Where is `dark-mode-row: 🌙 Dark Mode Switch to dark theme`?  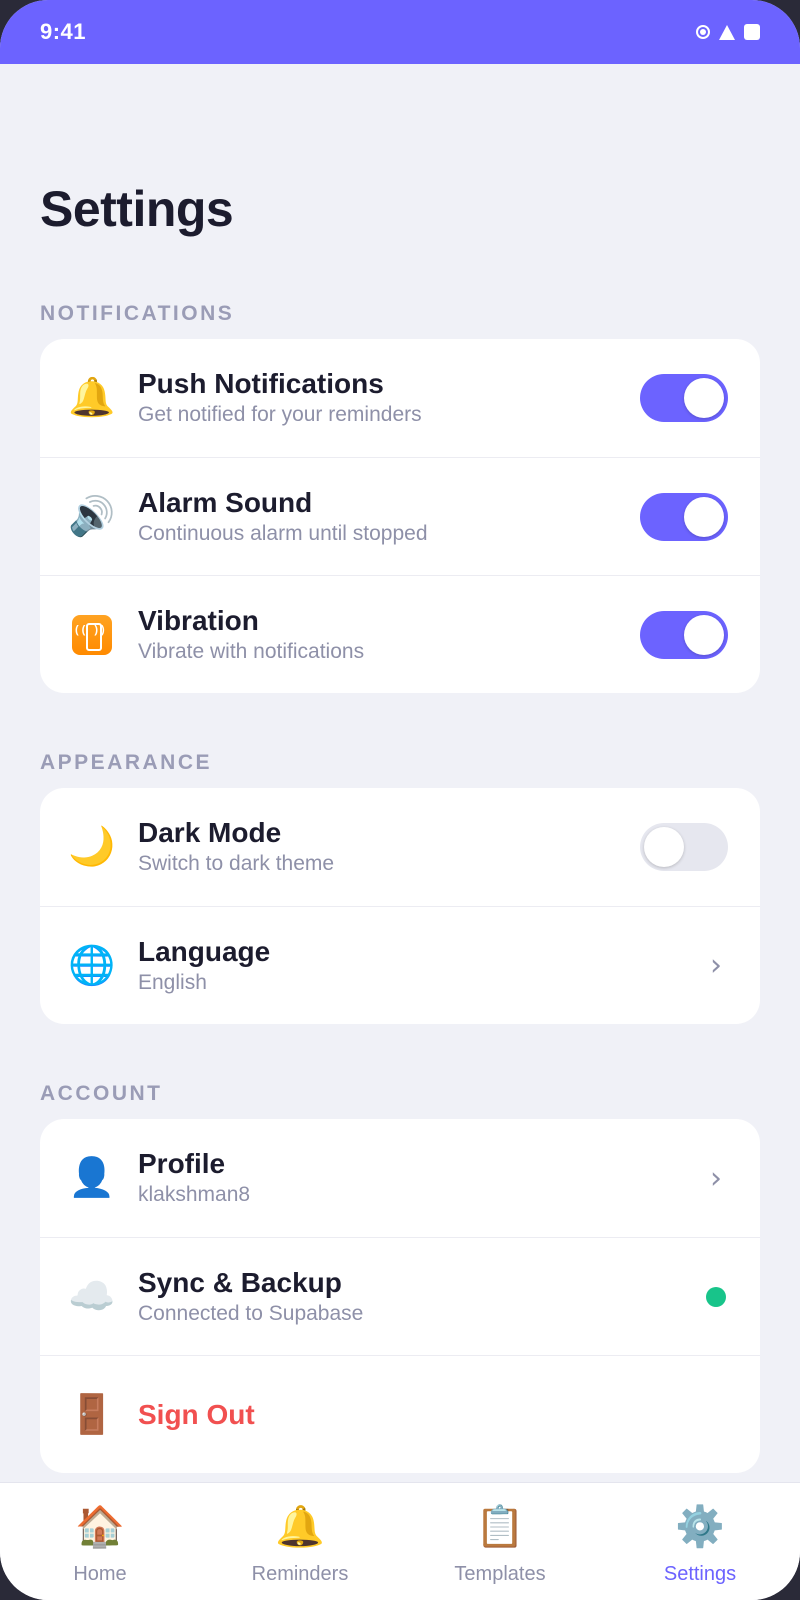 dark-mode-row: 🌙 Dark Mode Switch to dark theme is located at coordinates (400, 847).